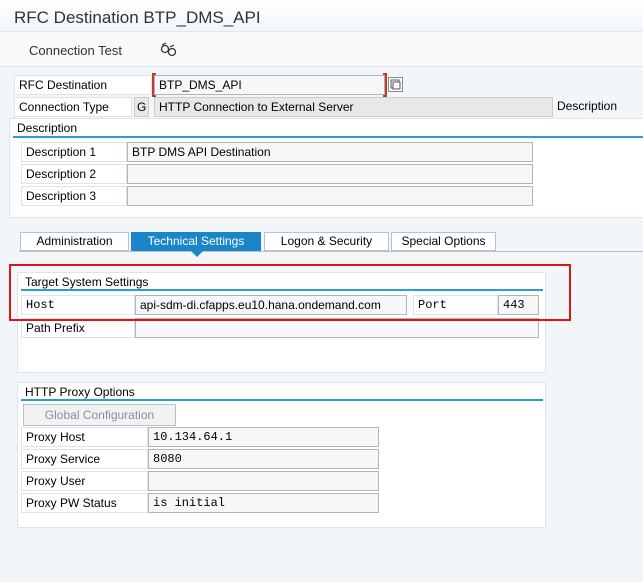  What do you see at coordinates (330, 174) in the screenshot?
I see `description-2-field` at bounding box center [330, 174].